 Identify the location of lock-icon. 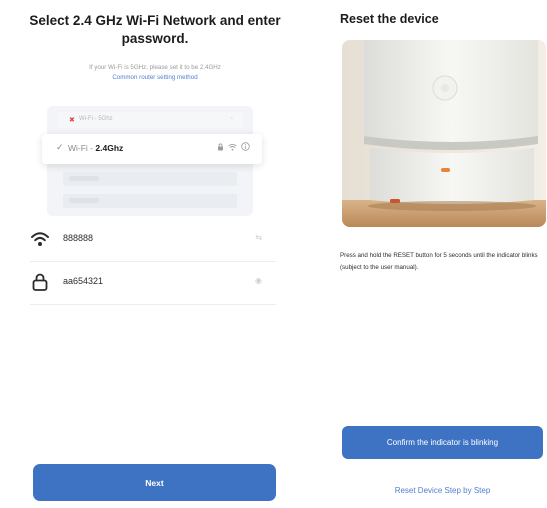
(40, 282).